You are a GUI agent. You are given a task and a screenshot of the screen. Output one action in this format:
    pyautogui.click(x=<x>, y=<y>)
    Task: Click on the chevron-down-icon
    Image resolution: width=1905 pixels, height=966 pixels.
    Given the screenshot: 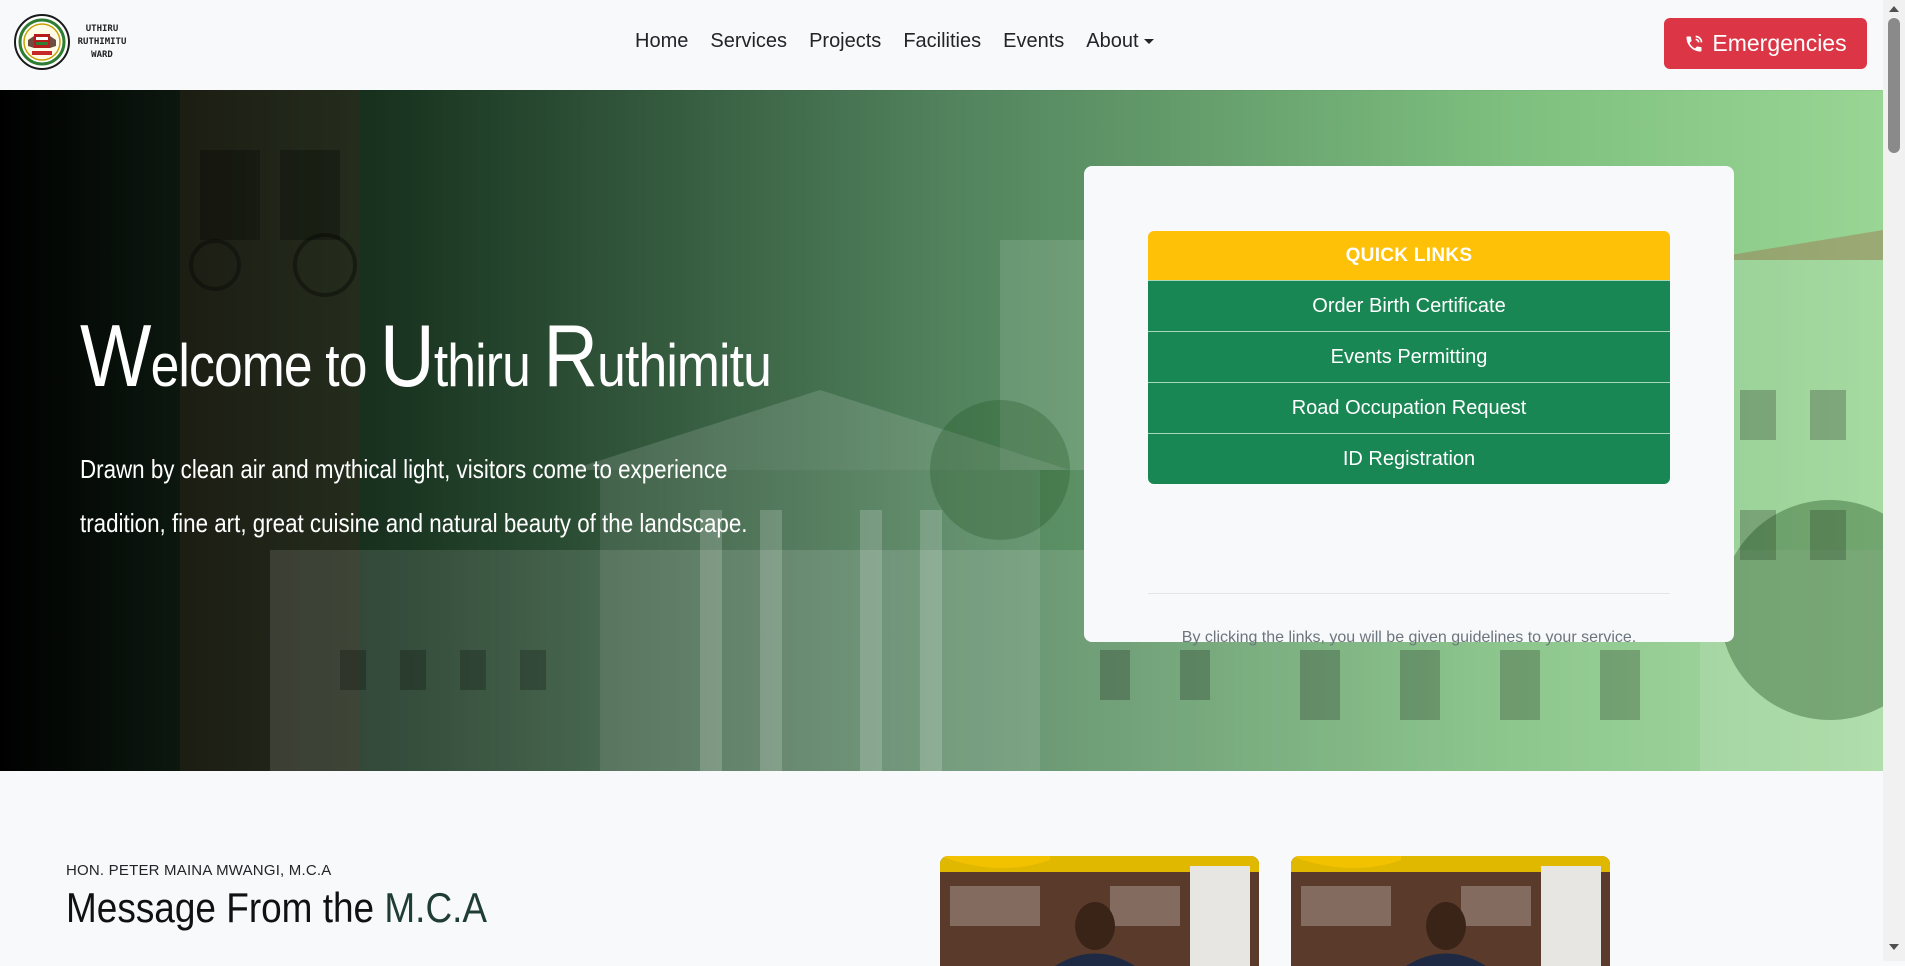 What is the action you would take?
    pyautogui.click(x=1148, y=41)
    